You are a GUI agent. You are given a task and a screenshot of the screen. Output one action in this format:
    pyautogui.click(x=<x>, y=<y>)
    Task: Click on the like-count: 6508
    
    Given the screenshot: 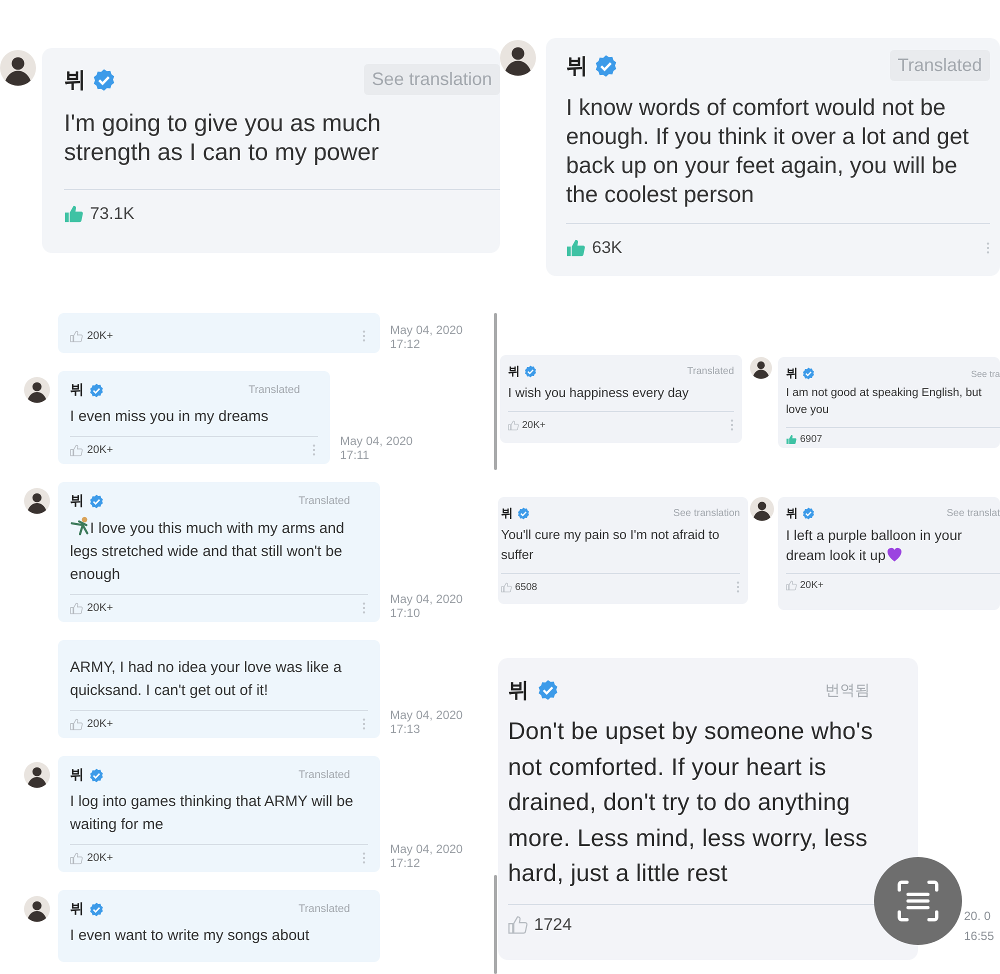 What is the action you would take?
    pyautogui.click(x=526, y=587)
    